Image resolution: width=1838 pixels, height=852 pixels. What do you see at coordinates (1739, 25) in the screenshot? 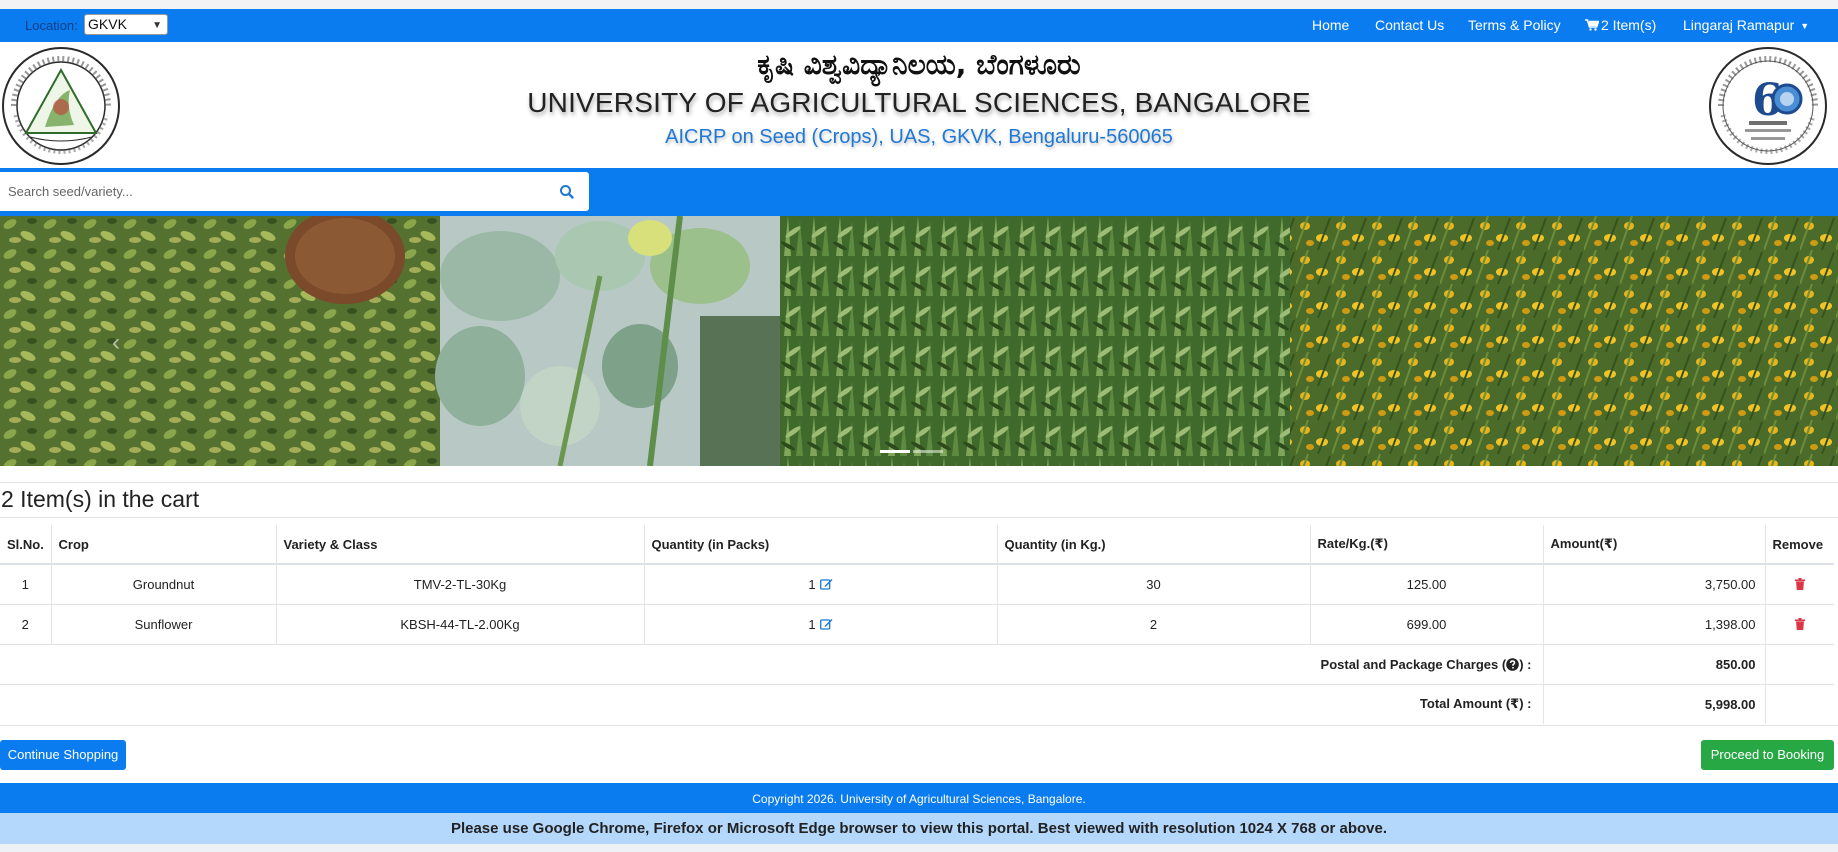
I see `user-name: Lingaraj Ramapur` at bounding box center [1739, 25].